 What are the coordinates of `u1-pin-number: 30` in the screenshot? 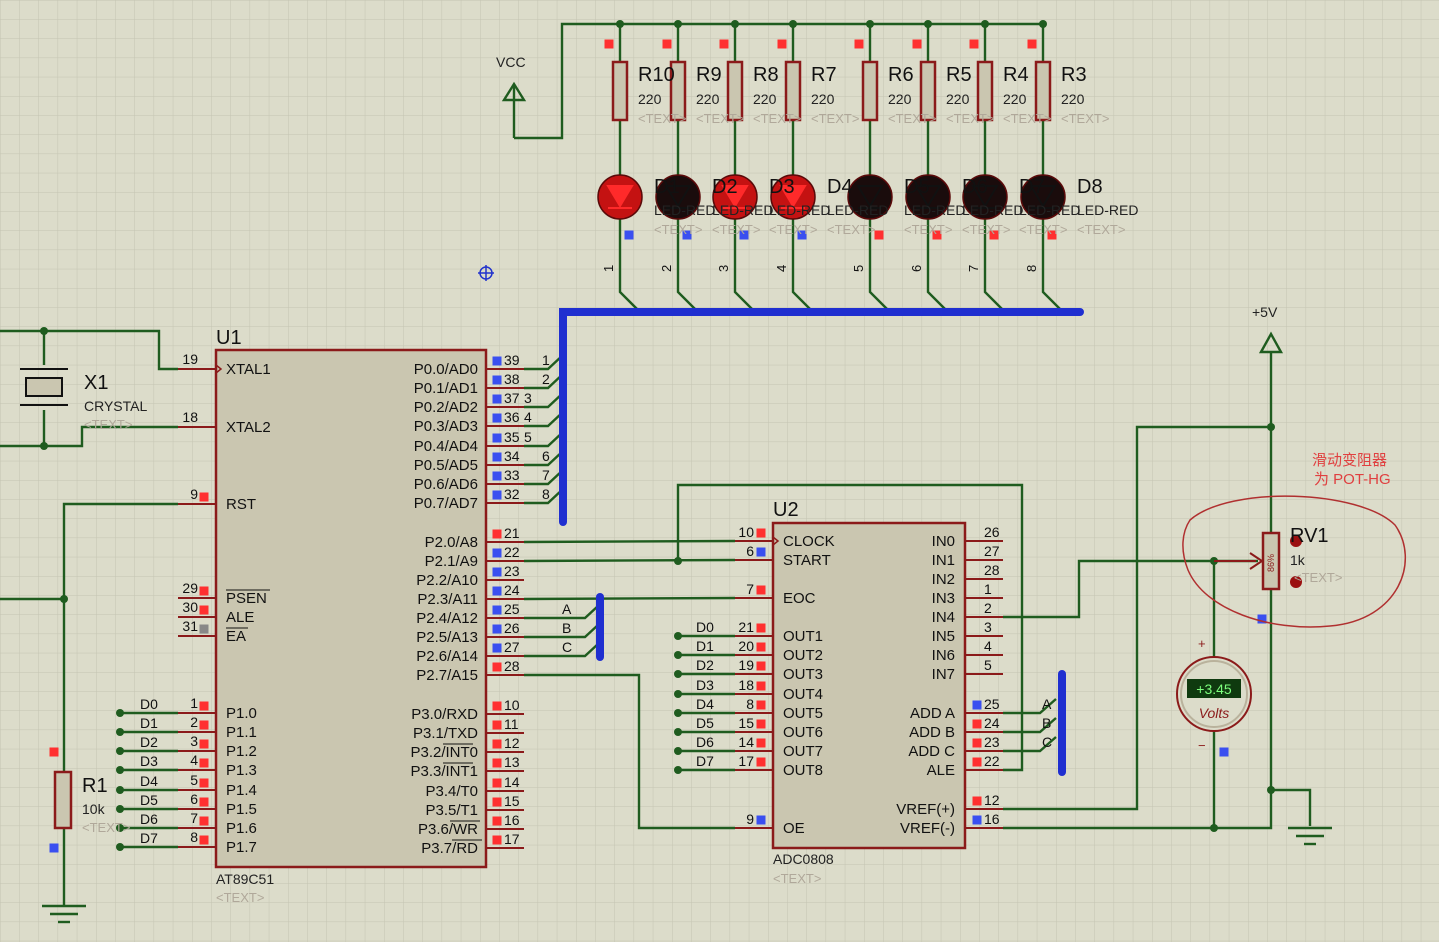 It's located at (190, 607).